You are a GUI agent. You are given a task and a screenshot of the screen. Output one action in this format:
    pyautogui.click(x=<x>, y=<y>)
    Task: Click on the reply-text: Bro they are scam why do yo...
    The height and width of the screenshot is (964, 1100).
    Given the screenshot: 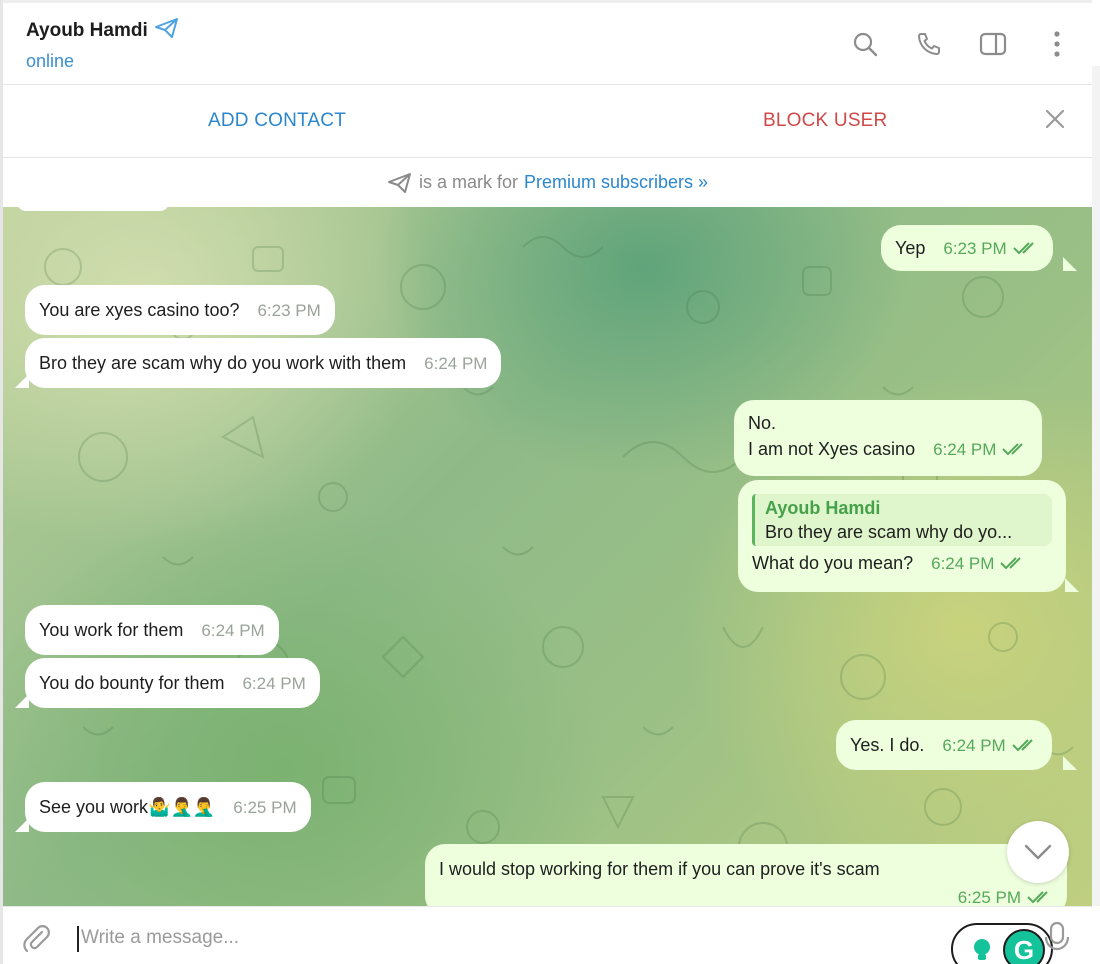 What is the action you would take?
    pyautogui.click(x=889, y=532)
    